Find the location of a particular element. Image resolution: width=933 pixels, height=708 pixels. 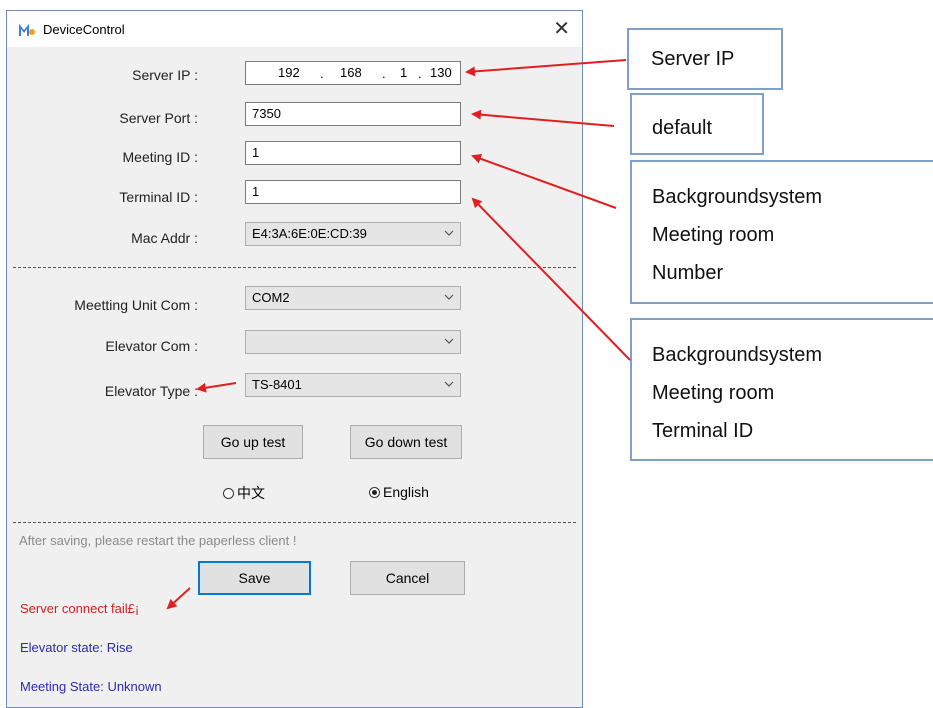

callout-text: Server IP is located at coordinates (693, 59).